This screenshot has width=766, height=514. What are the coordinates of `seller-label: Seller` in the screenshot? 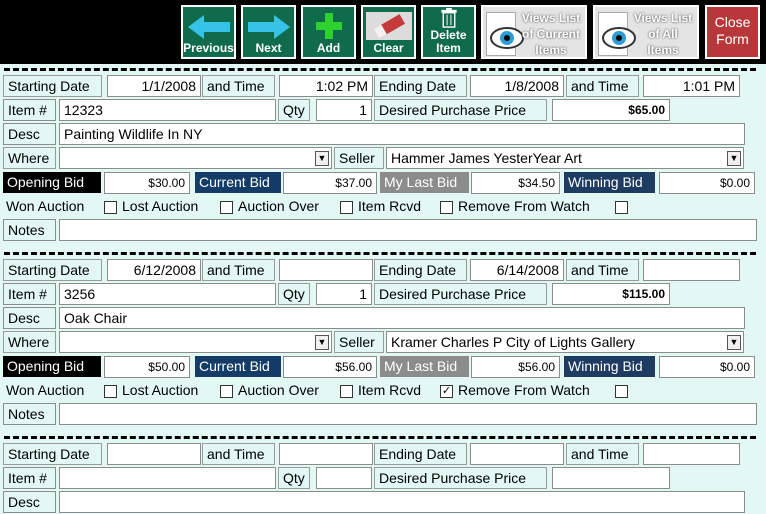 It's located at (359, 342).